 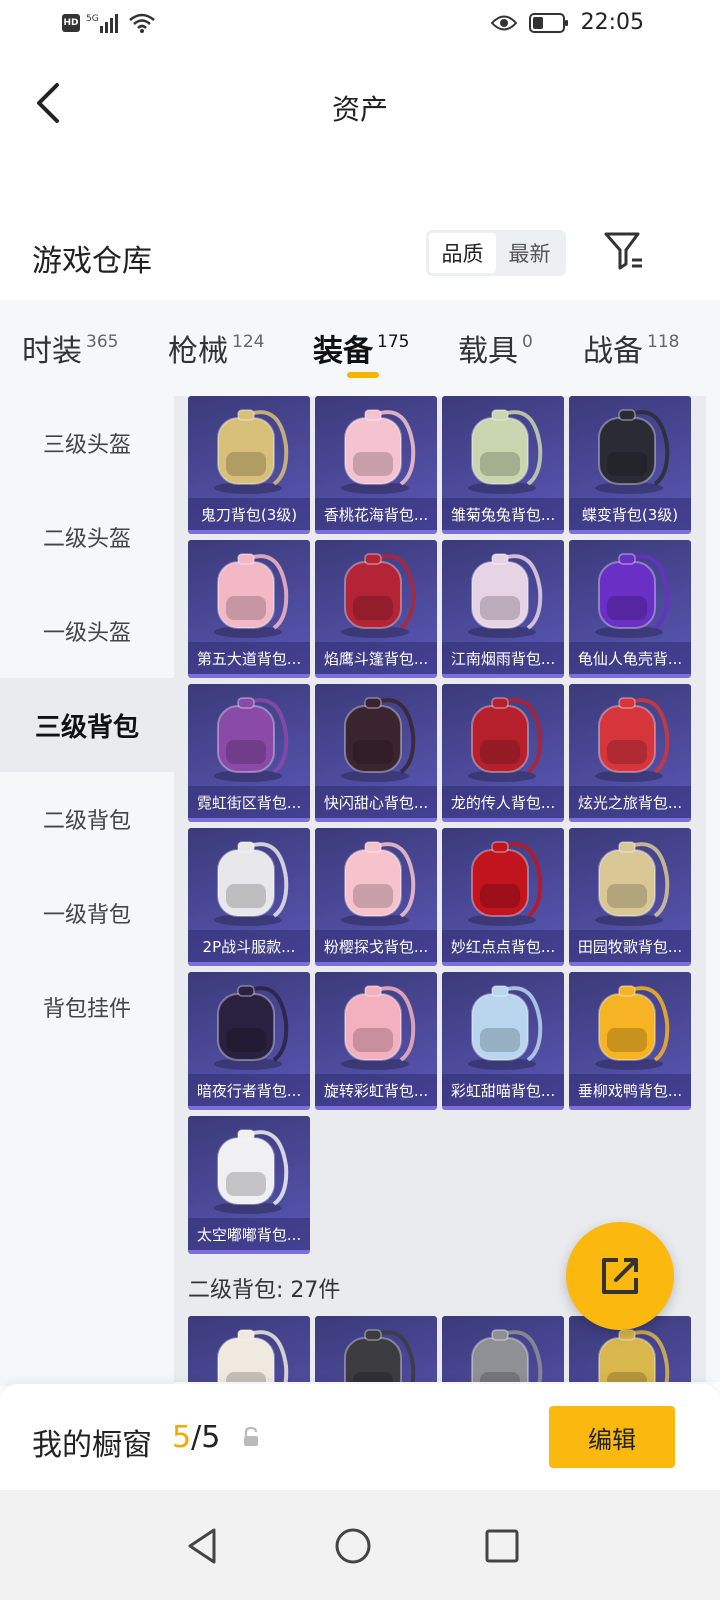 I want to click on warehouse-header: 游戏仓库 品质 最新, so click(x=360, y=259).